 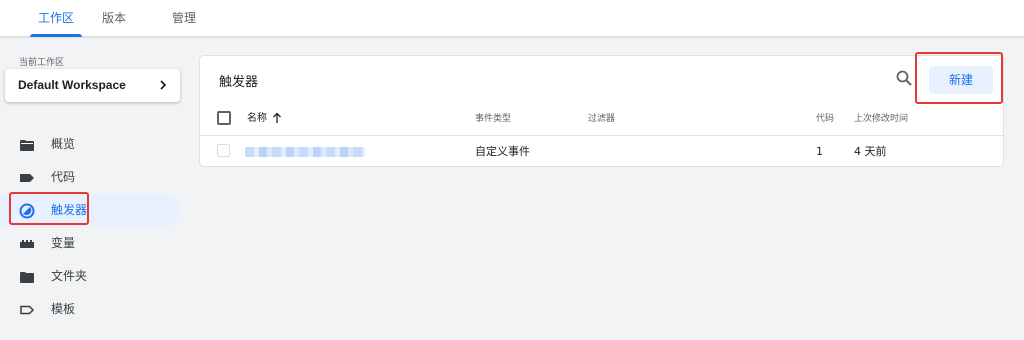 What do you see at coordinates (27, 145) in the screenshot?
I see `folder-open-icon` at bounding box center [27, 145].